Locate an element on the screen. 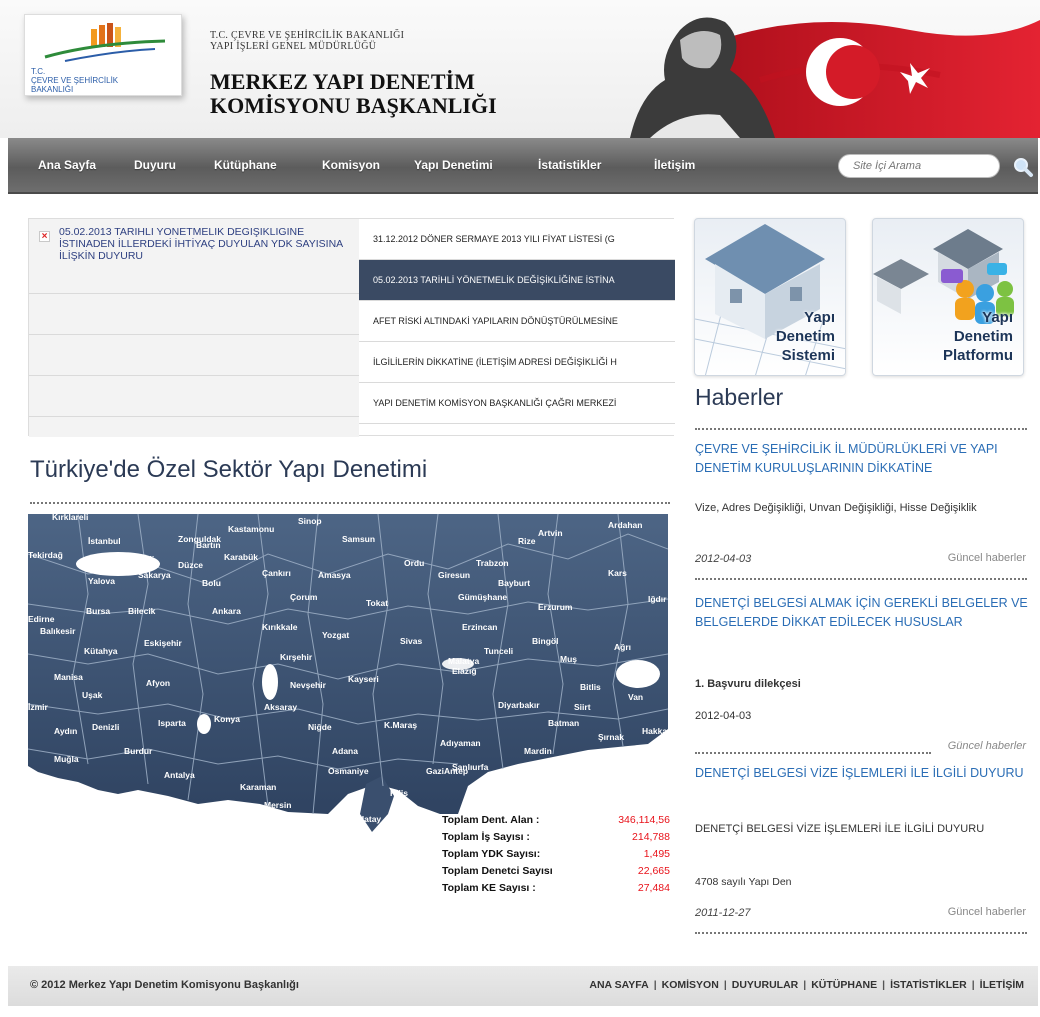  svg-text: Ordu is located at coordinates (414, 563).